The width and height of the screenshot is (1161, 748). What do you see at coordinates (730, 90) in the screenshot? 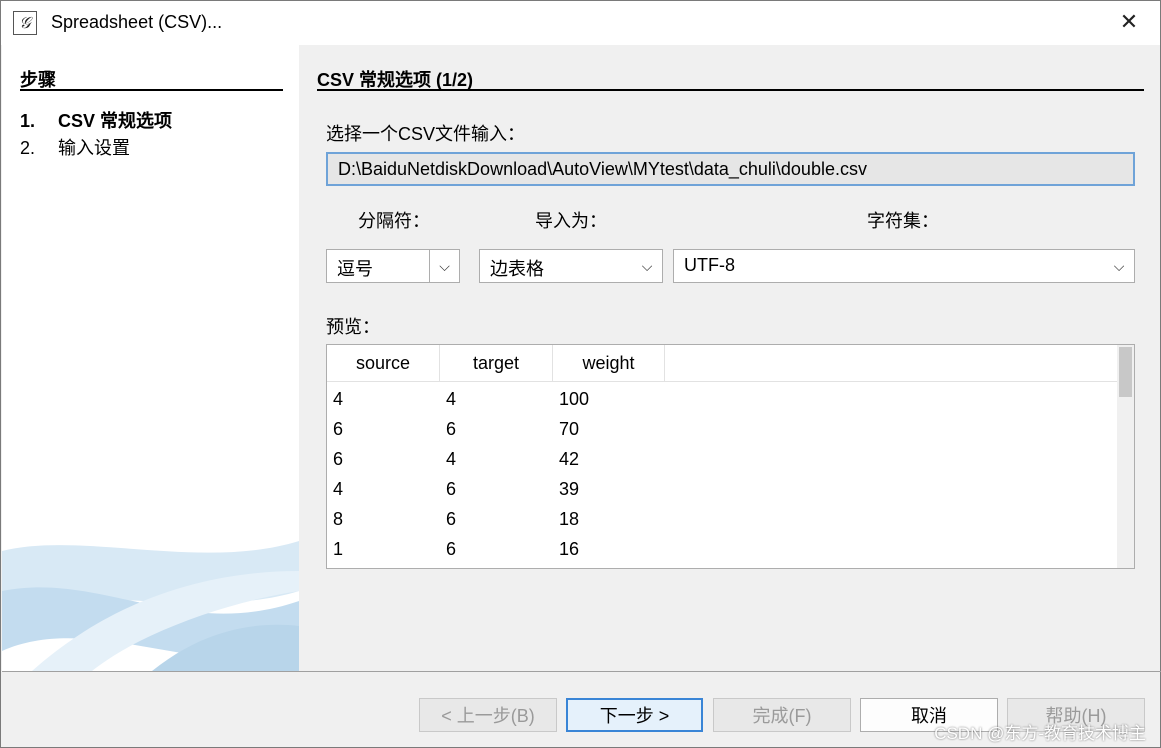
I see `section-divider` at bounding box center [730, 90].